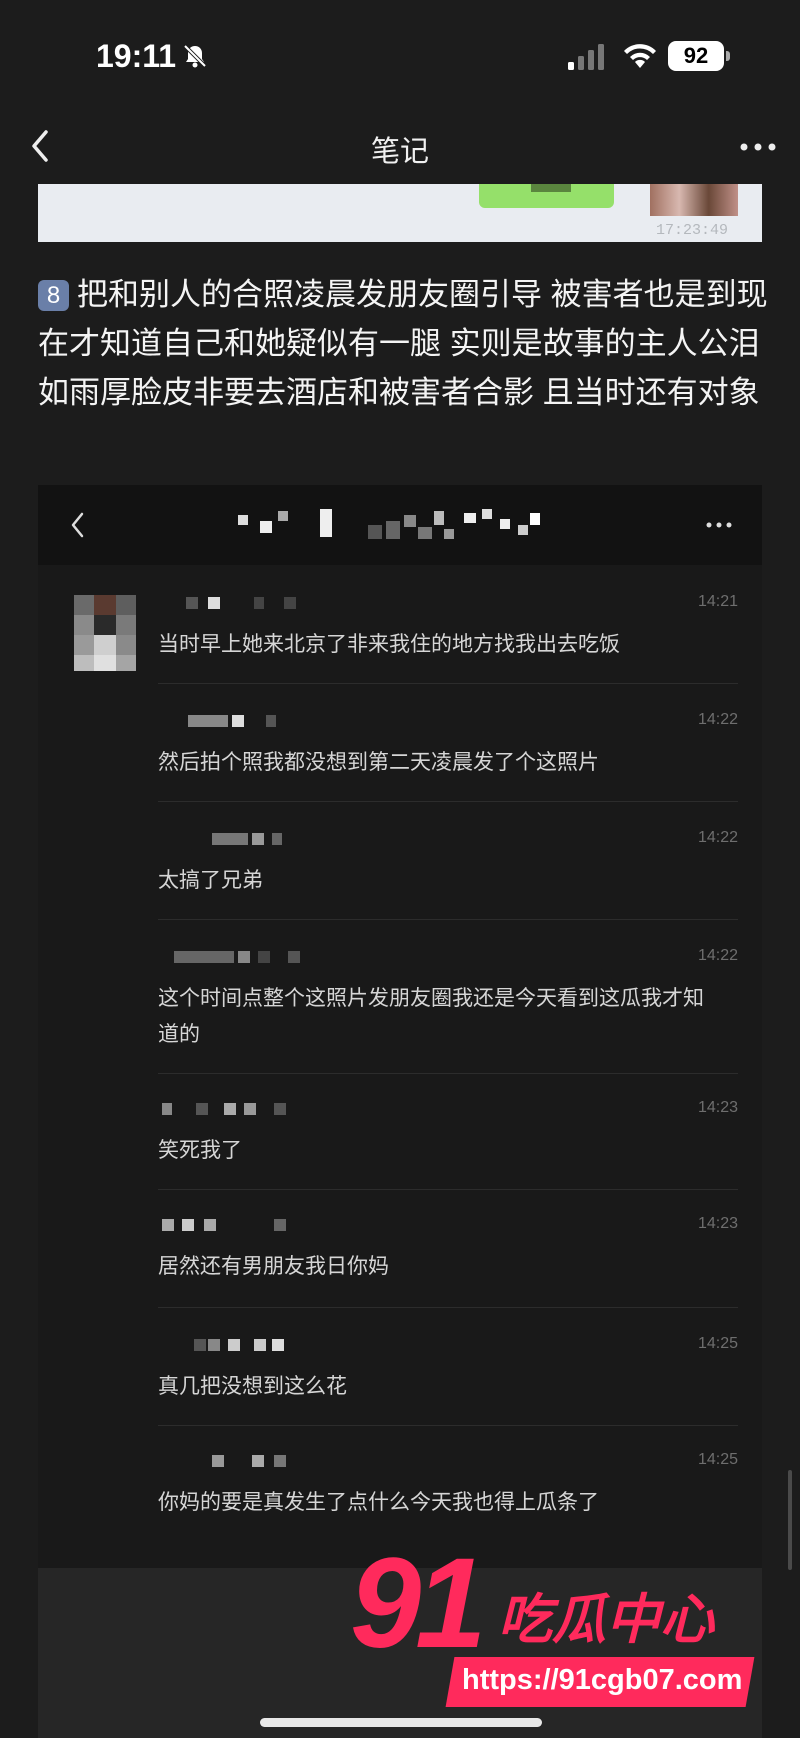  Describe the element at coordinates (418, 1603) in the screenshot. I see `watermark-number: 91` at that location.